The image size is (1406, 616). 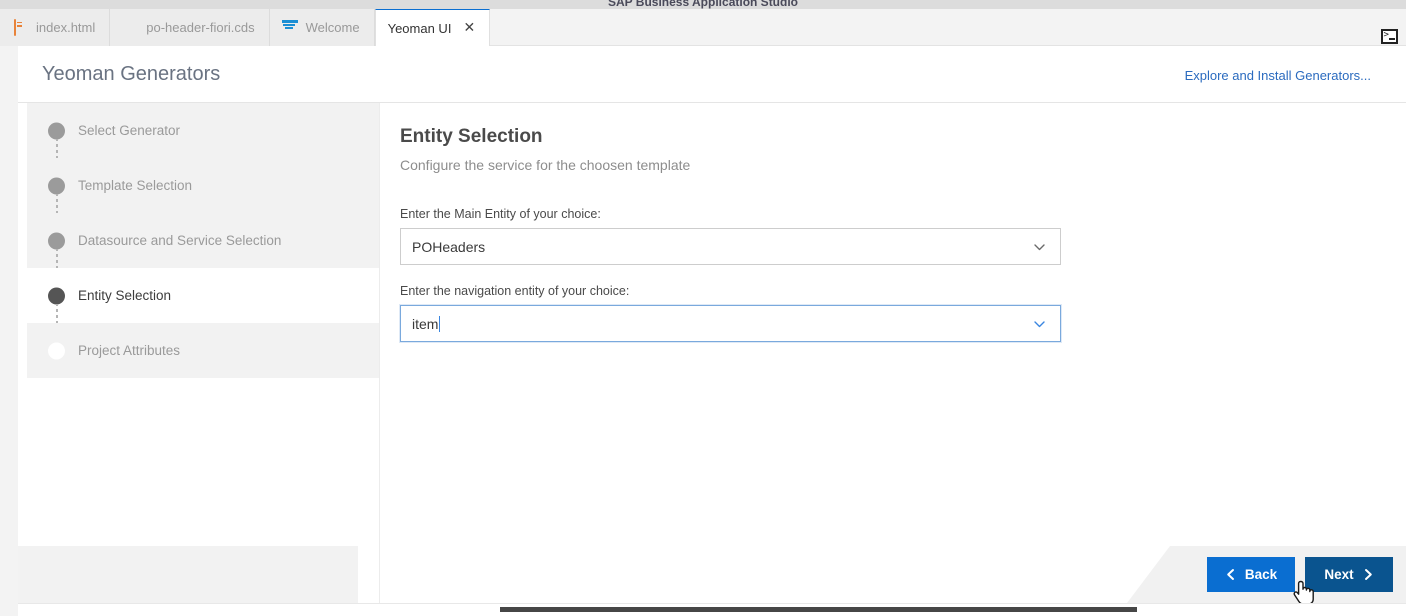 I want to click on sidebar-item-label: Entity Selection, so click(x=125, y=295).